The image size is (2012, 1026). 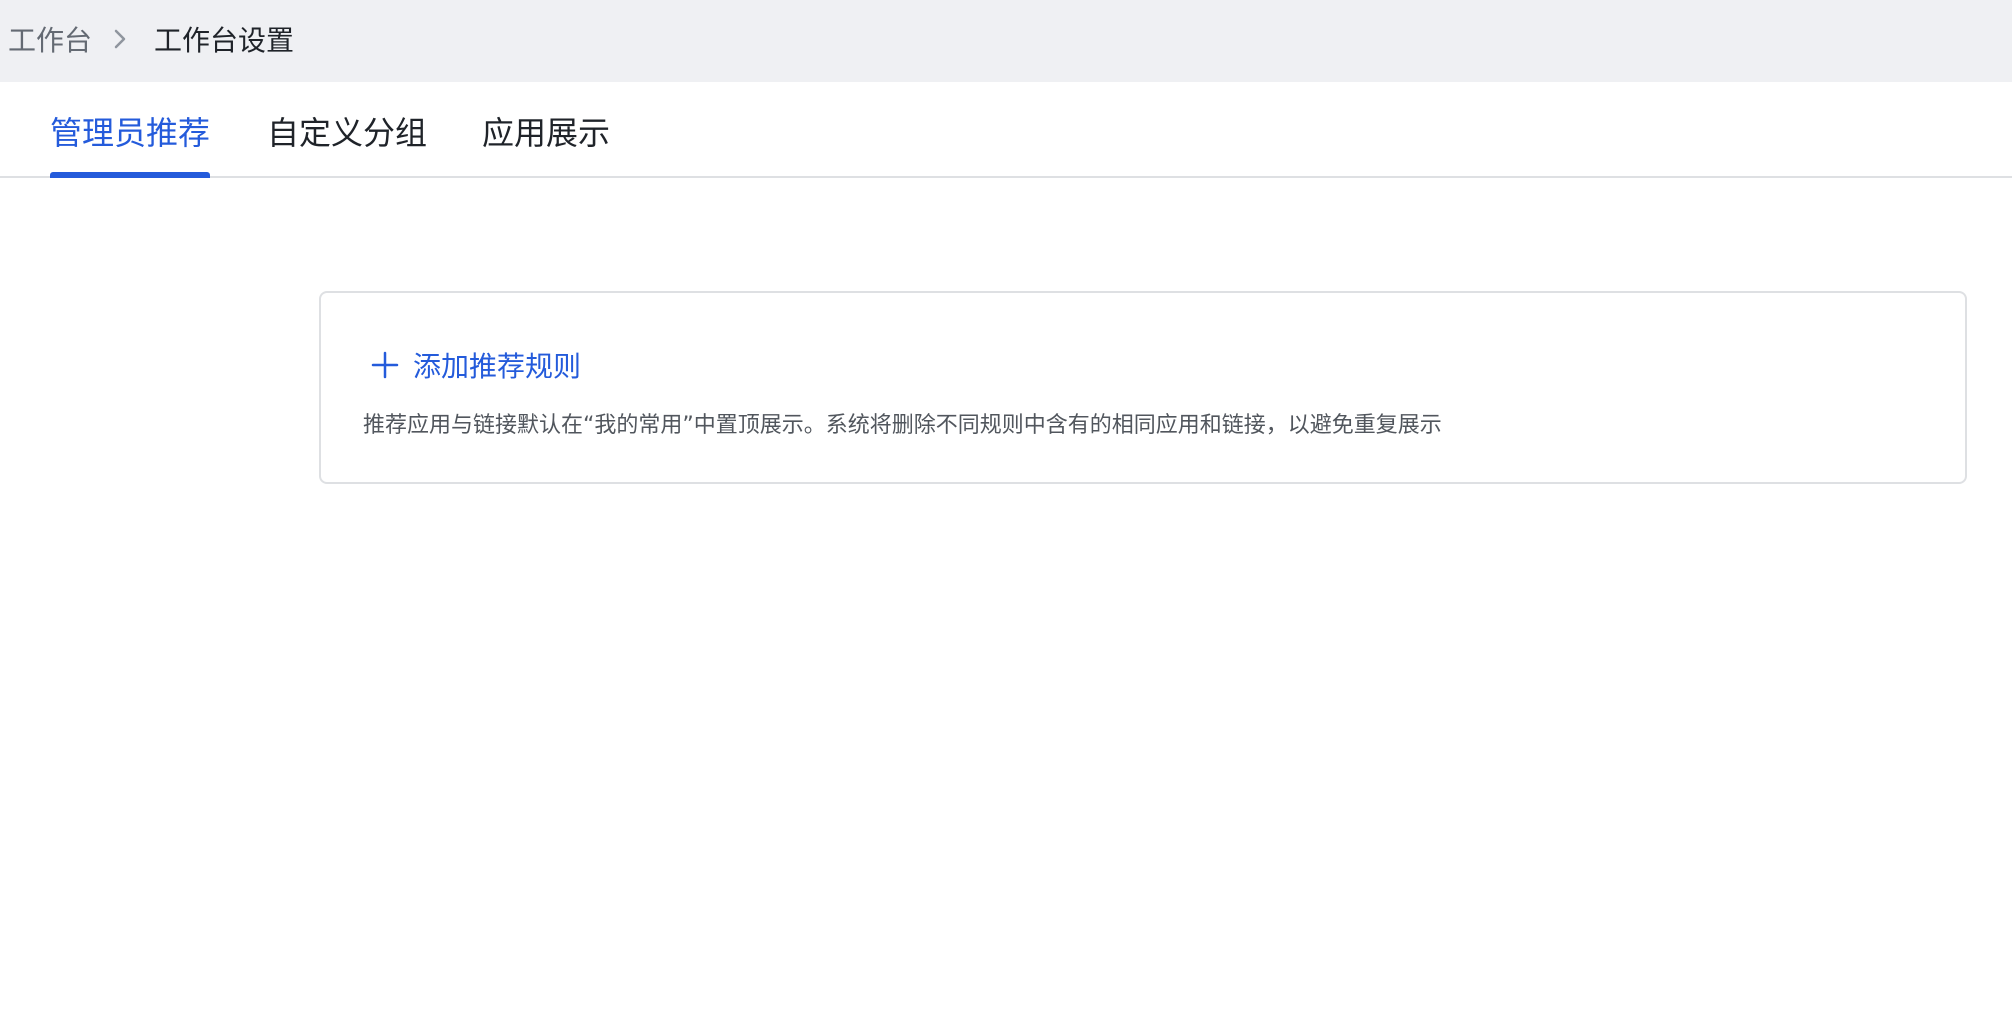 I want to click on header-bar: 工作台 工作台设置, so click(x=1006, y=41).